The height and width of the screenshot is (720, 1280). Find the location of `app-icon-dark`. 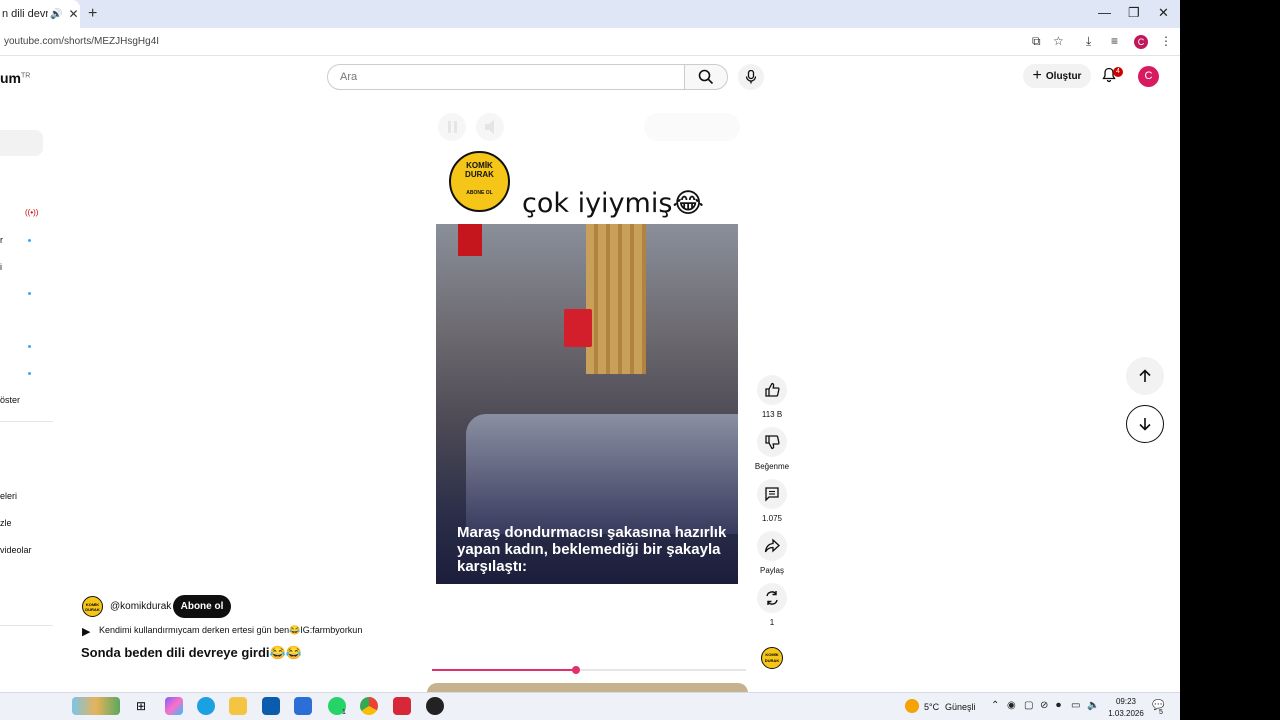

app-icon-dark is located at coordinates (435, 706).